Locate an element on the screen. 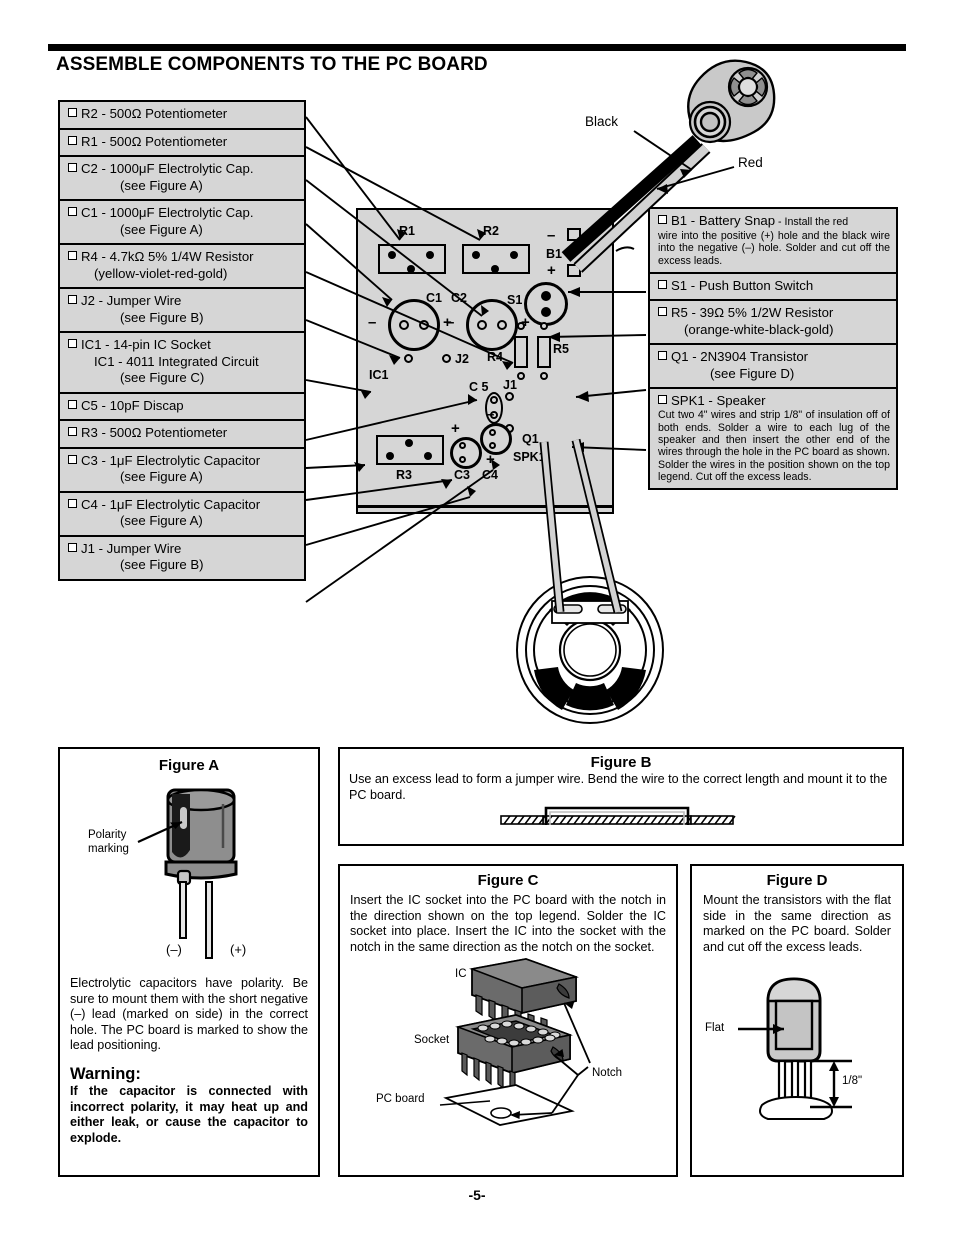  checklist-item: R3 - 500Ω Potentiometer is located at coordinates (182, 435).